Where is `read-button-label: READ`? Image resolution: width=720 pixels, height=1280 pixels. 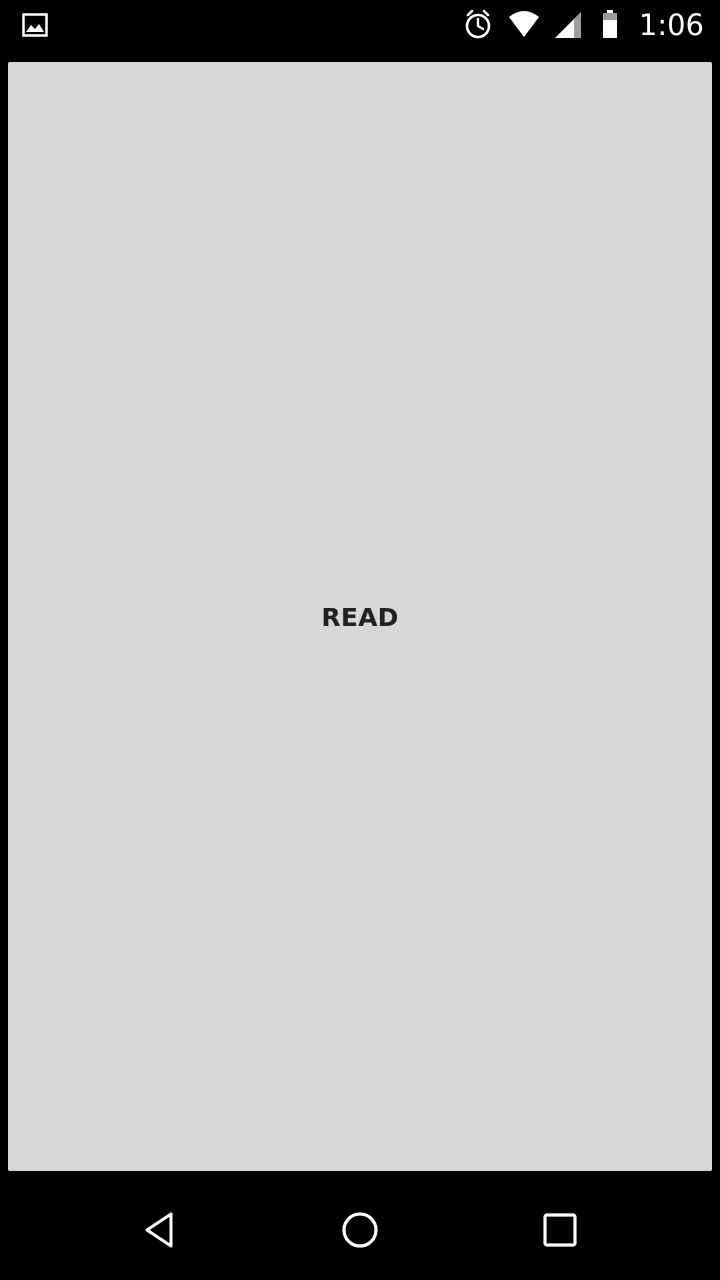 read-button-label: READ is located at coordinates (360, 617).